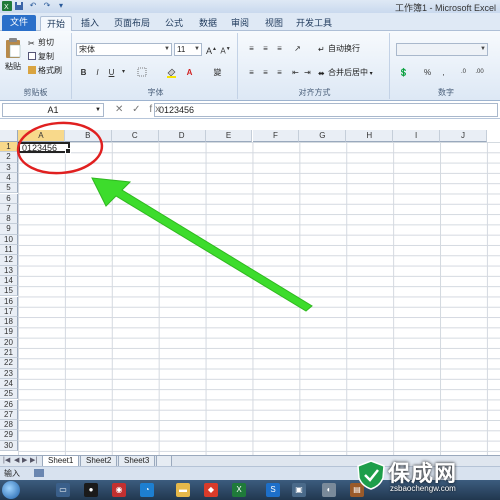  What do you see at coordinates (225, 50) in the screenshot?
I see `shrink-font-icon: A▼` at bounding box center [225, 50].